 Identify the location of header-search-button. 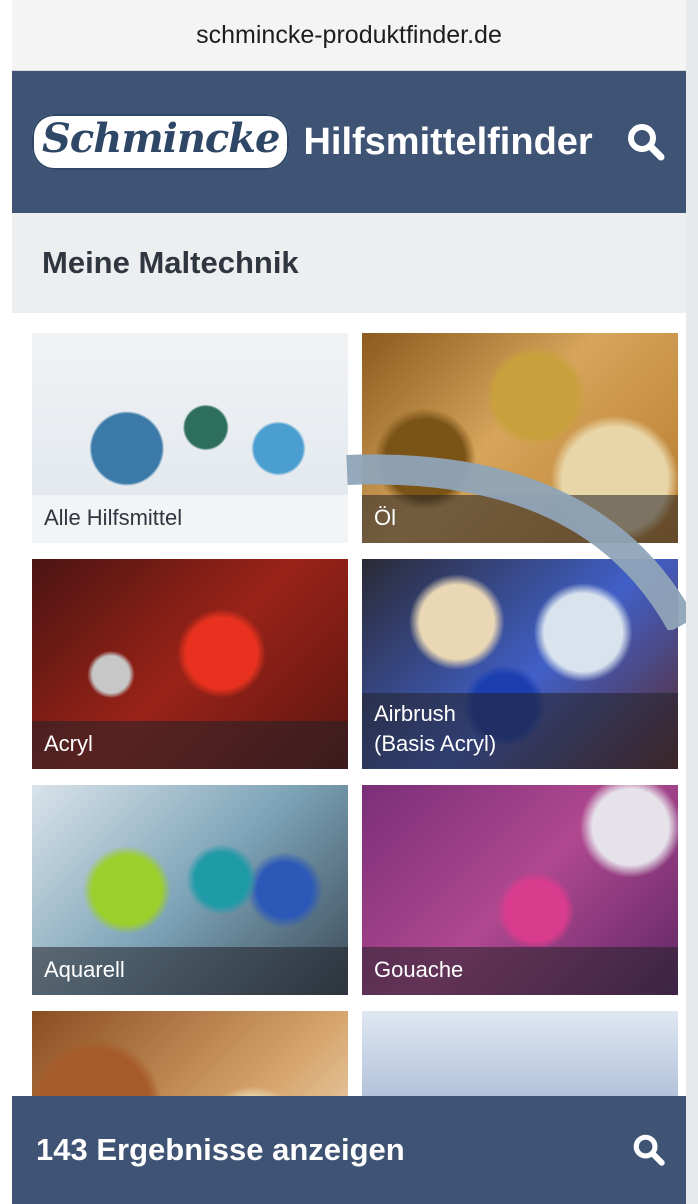
(646, 142).